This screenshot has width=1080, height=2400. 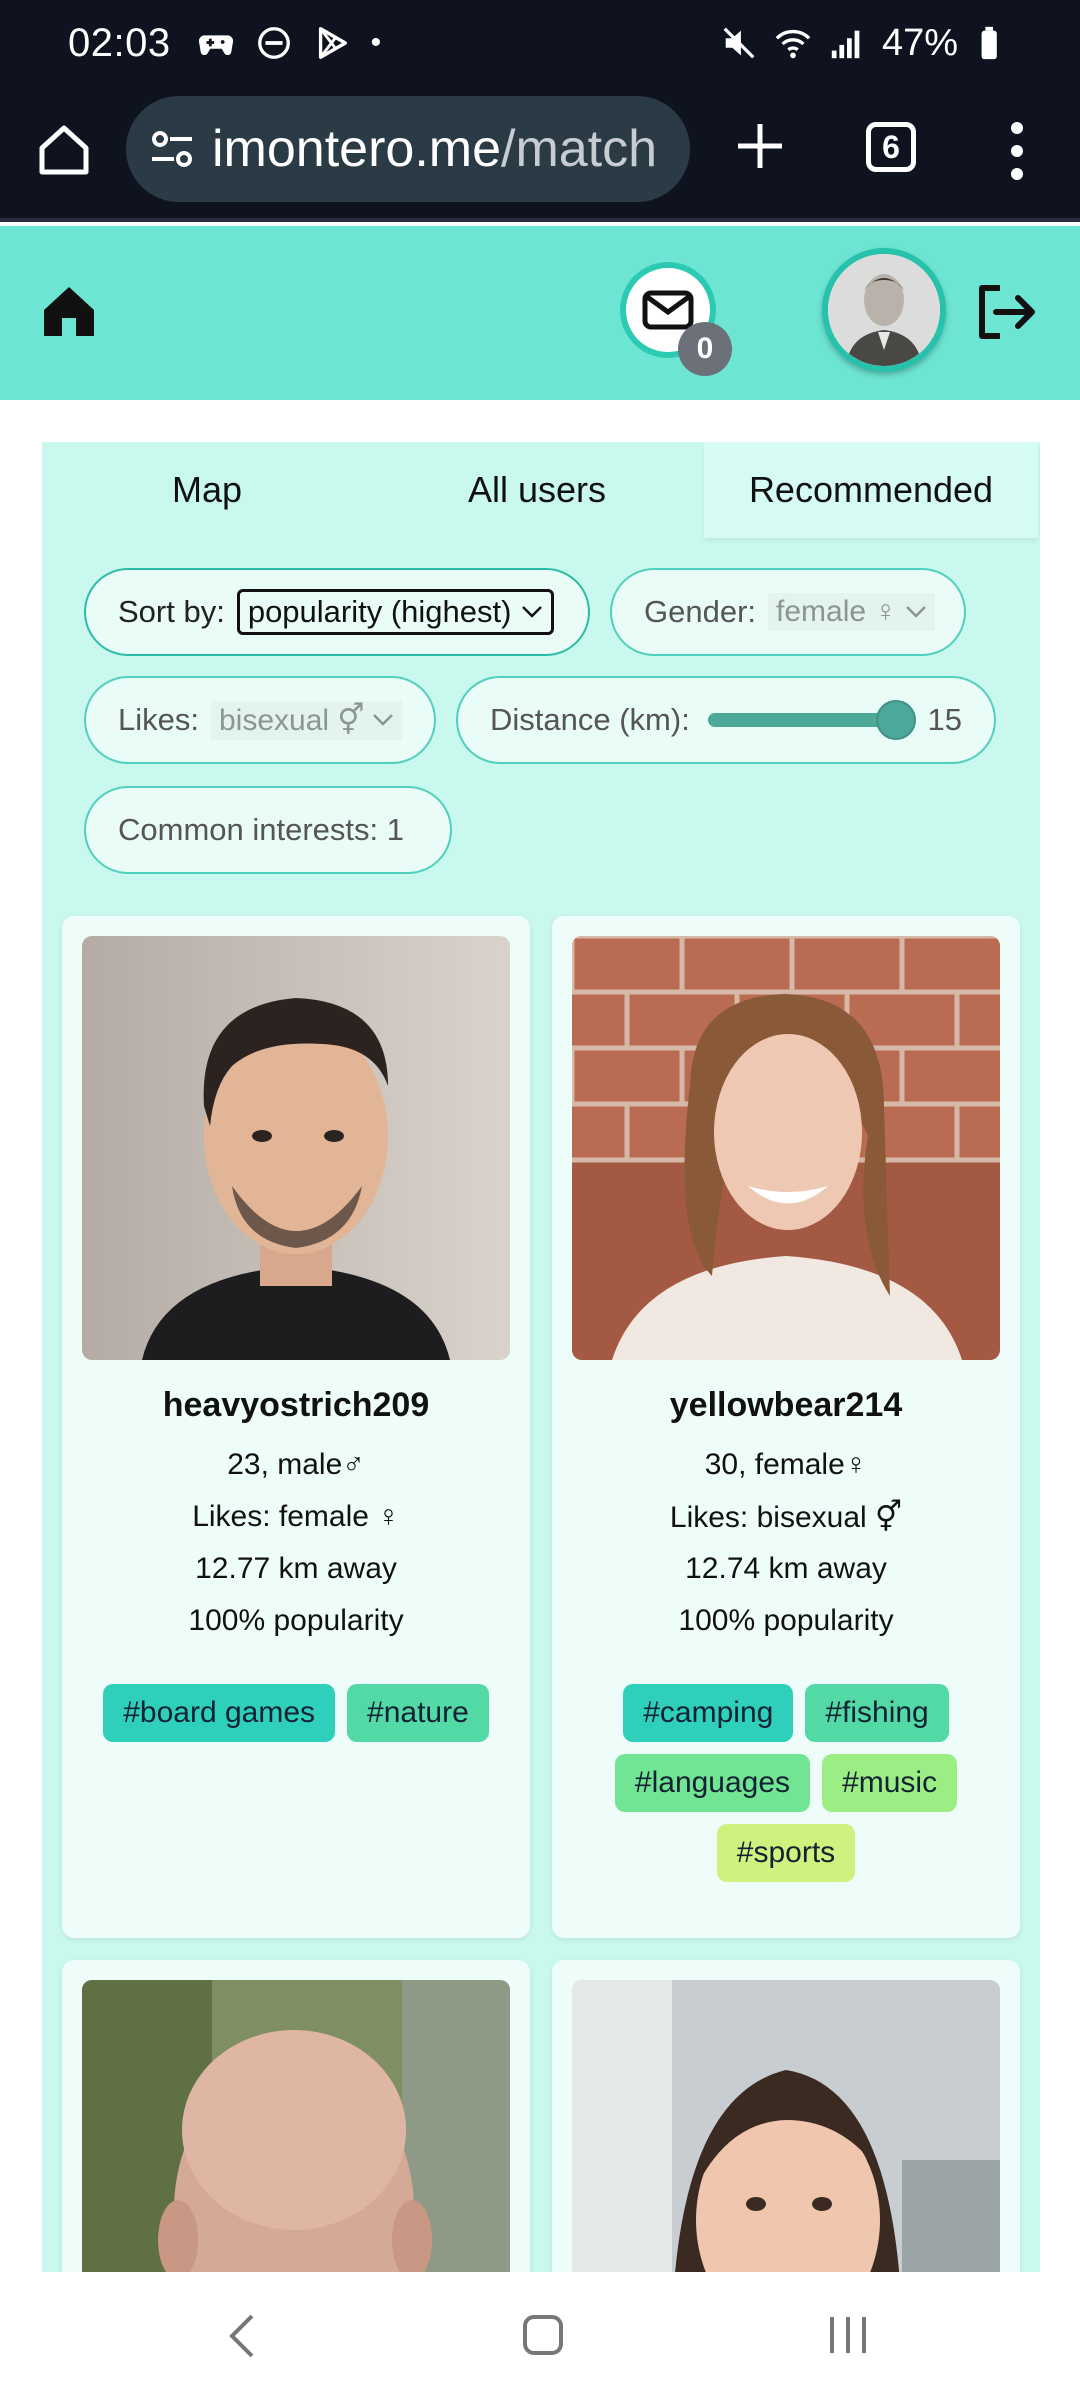 I want to click on home-icon, so click(x=69, y=311).